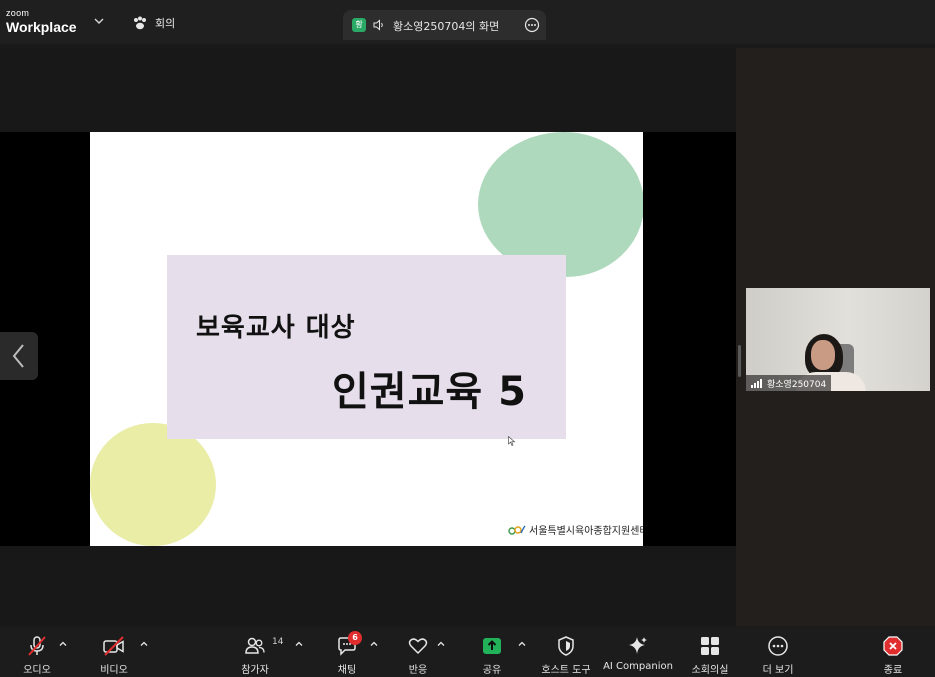 Image resolution: width=935 pixels, height=677 pixels. What do you see at coordinates (299, 644) in the screenshot?
I see `participants-options-caret-icon` at bounding box center [299, 644].